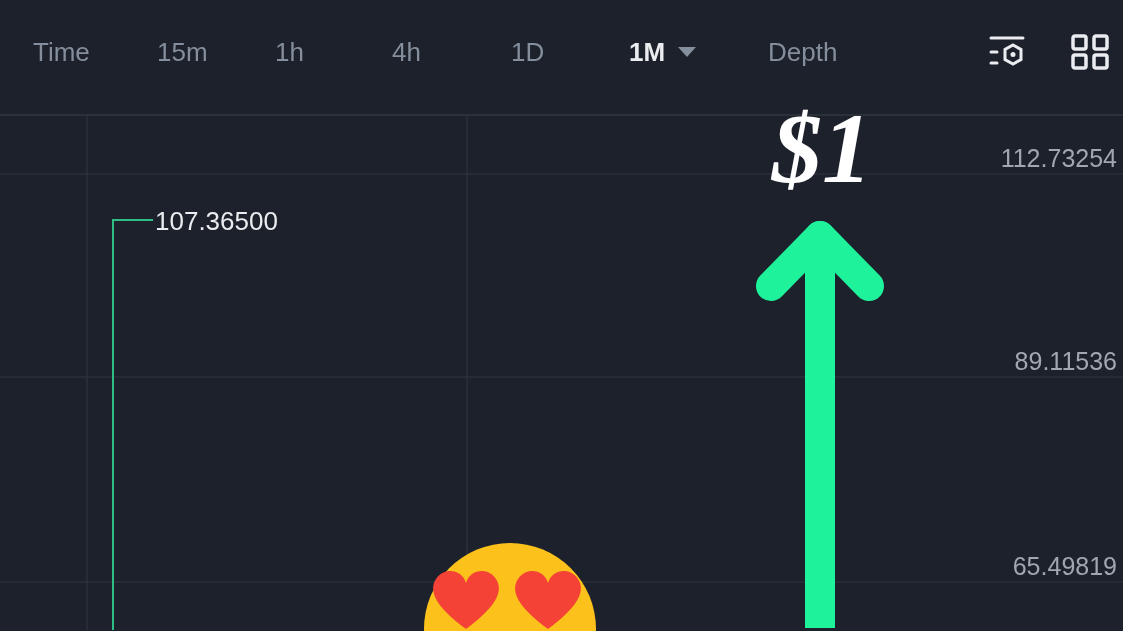 This screenshot has width=1123, height=631. What do you see at coordinates (528, 52) in the screenshot?
I see `interval-tab: 1D` at bounding box center [528, 52].